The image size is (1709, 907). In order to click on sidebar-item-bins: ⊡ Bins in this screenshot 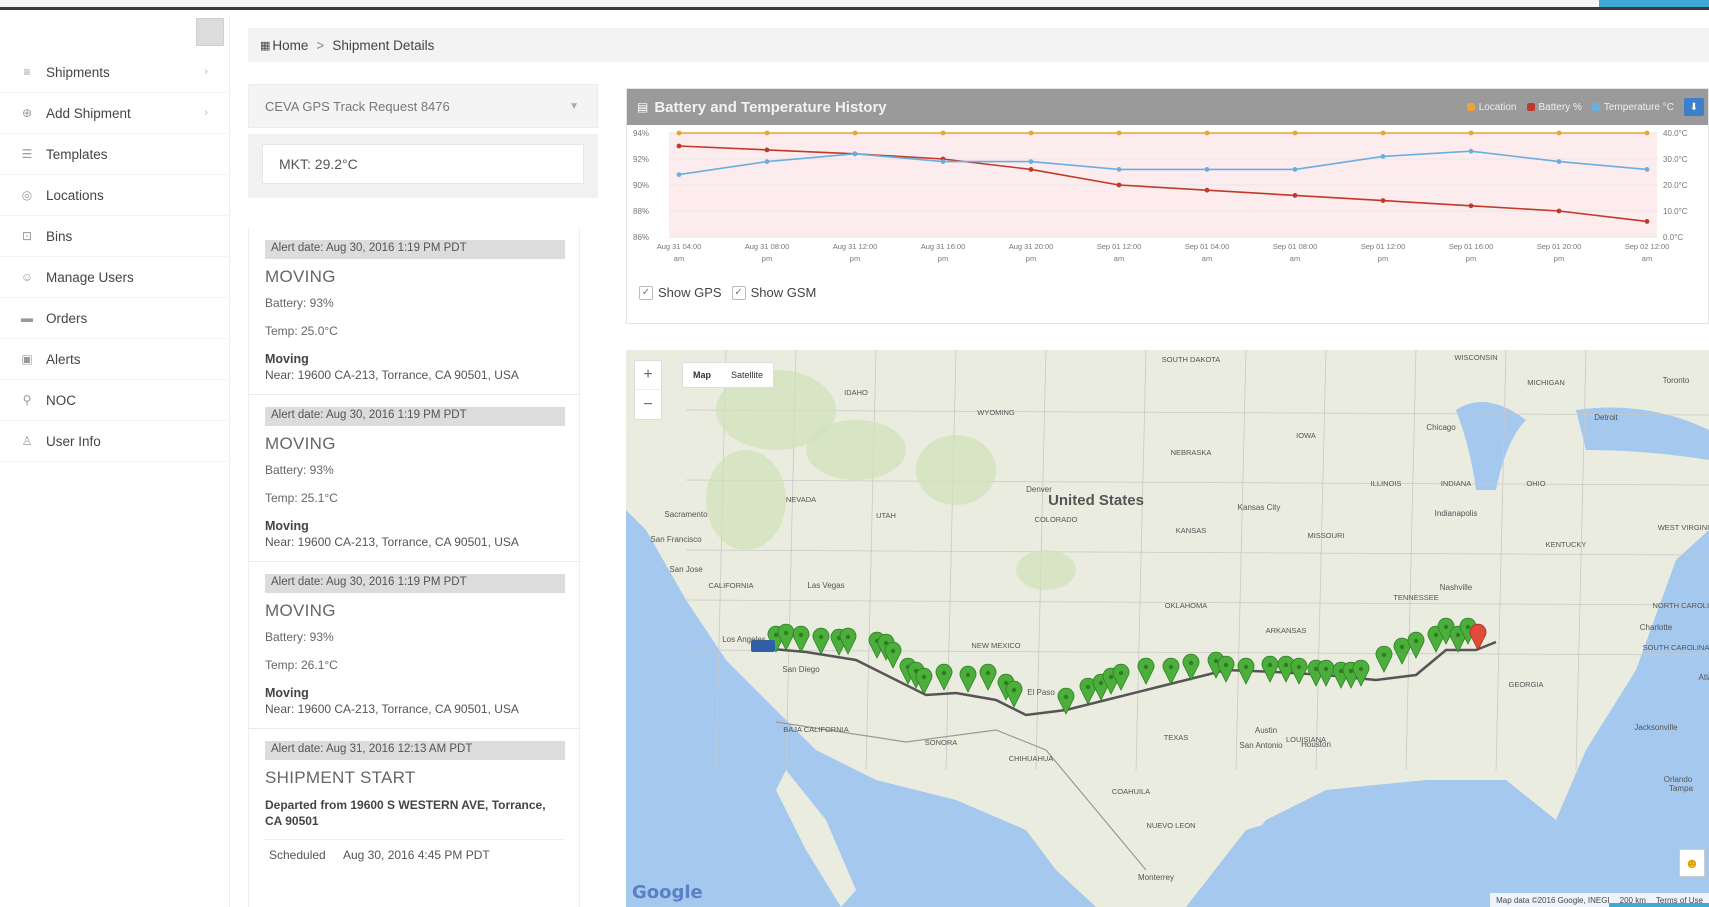, I will do `click(115, 236)`.